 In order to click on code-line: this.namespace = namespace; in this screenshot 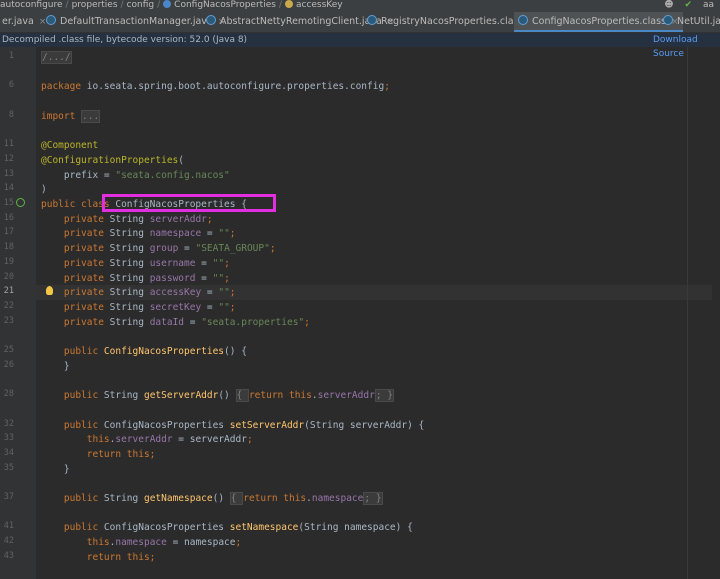, I will do `click(141, 542)`.